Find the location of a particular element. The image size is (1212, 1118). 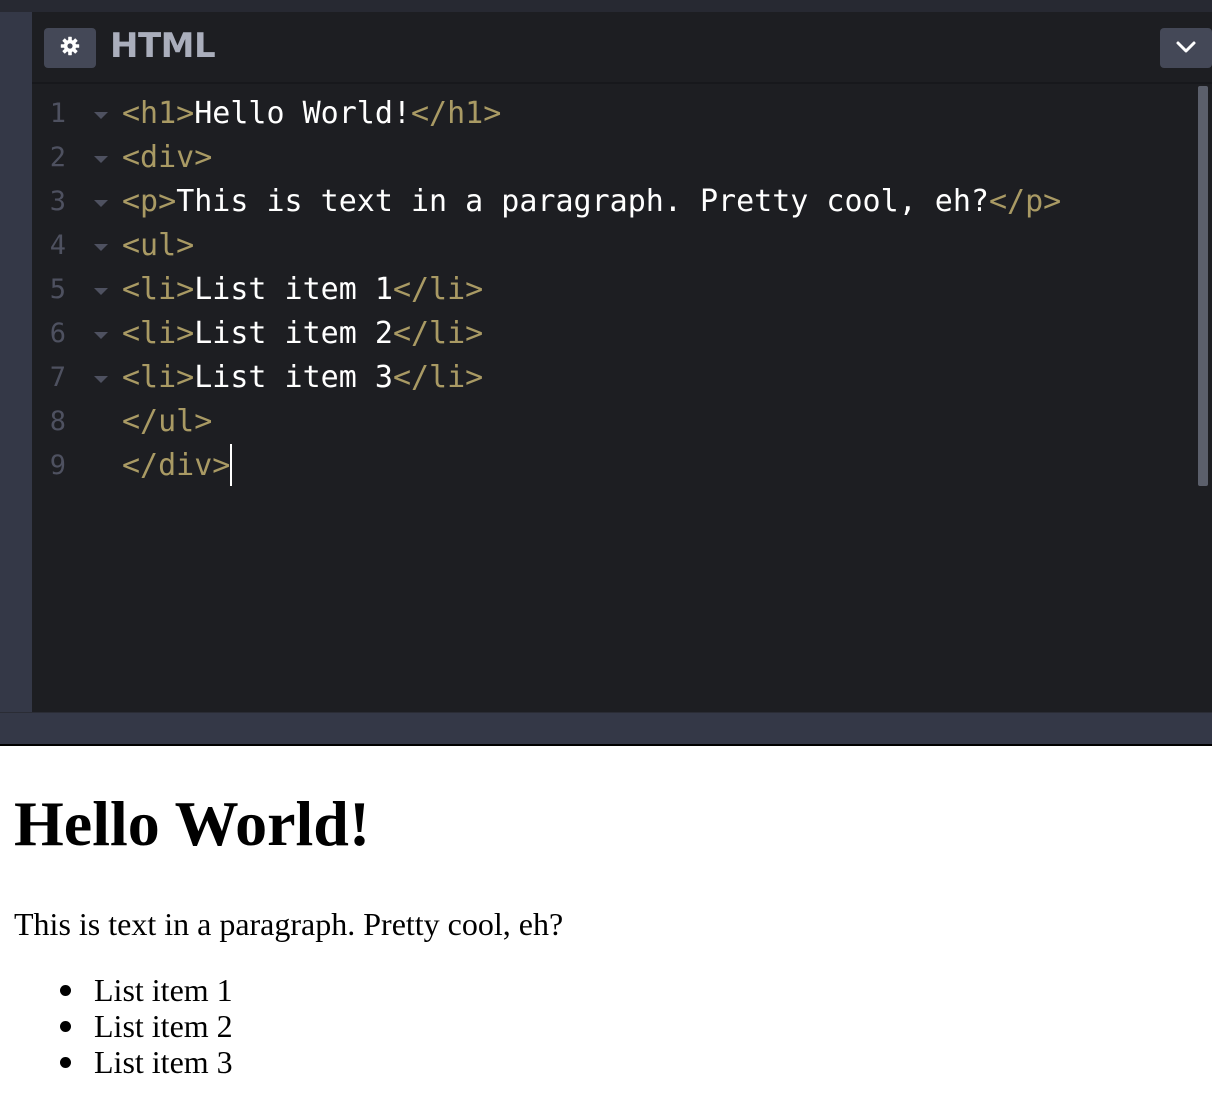

code-open-tag: <div> is located at coordinates (167, 157).